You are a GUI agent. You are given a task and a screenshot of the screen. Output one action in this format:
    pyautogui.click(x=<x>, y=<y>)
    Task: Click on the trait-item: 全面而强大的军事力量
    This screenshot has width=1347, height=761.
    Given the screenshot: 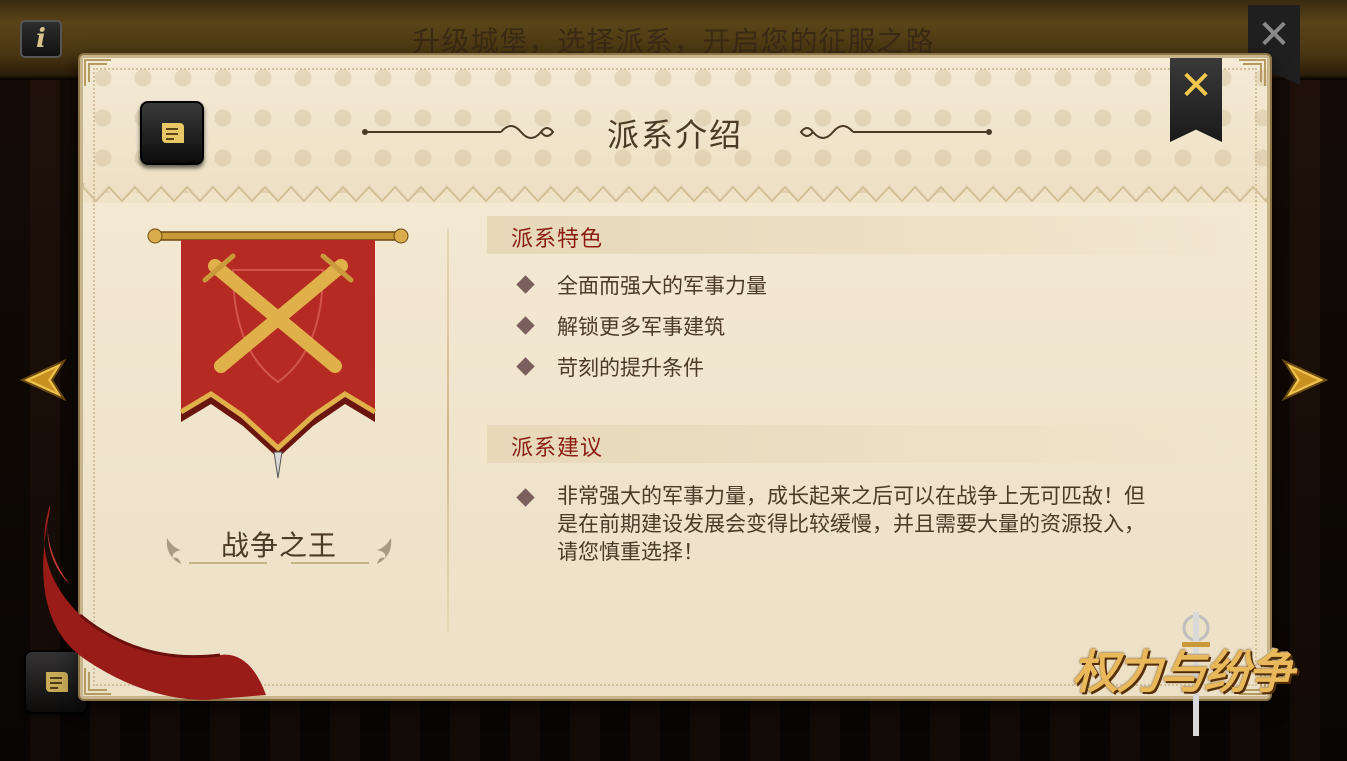 What is the action you would take?
    pyautogui.click(x=861, y=290)
    